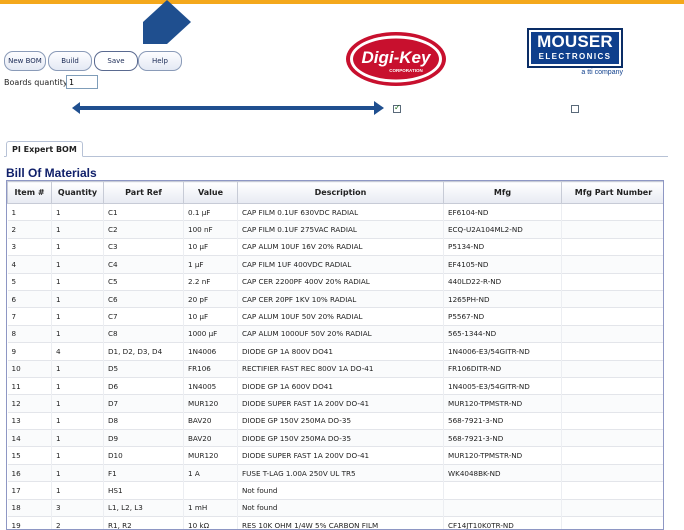 The width and height of the screenshot is (684, 530). I want to click on column-header: Mfg Part Number, so click(613, 193).